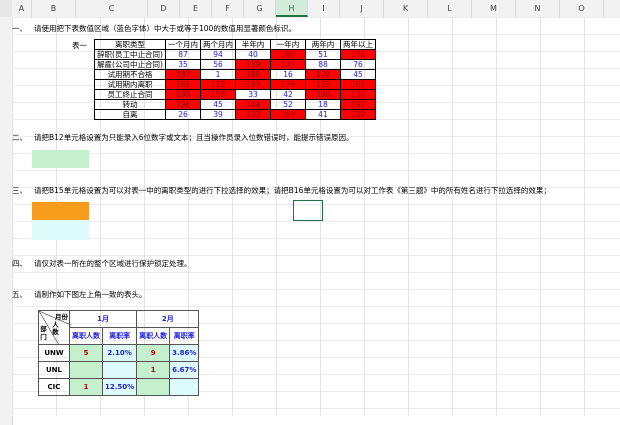  I want to click on cell-b15-dropdown, so click(60, 211).